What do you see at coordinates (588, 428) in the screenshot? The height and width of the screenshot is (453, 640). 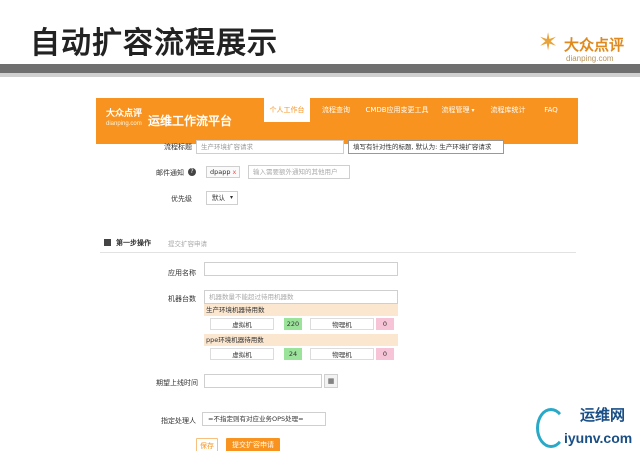 I see `watermark: 运维网 iyunv.com` at bounding box center [588, 428].